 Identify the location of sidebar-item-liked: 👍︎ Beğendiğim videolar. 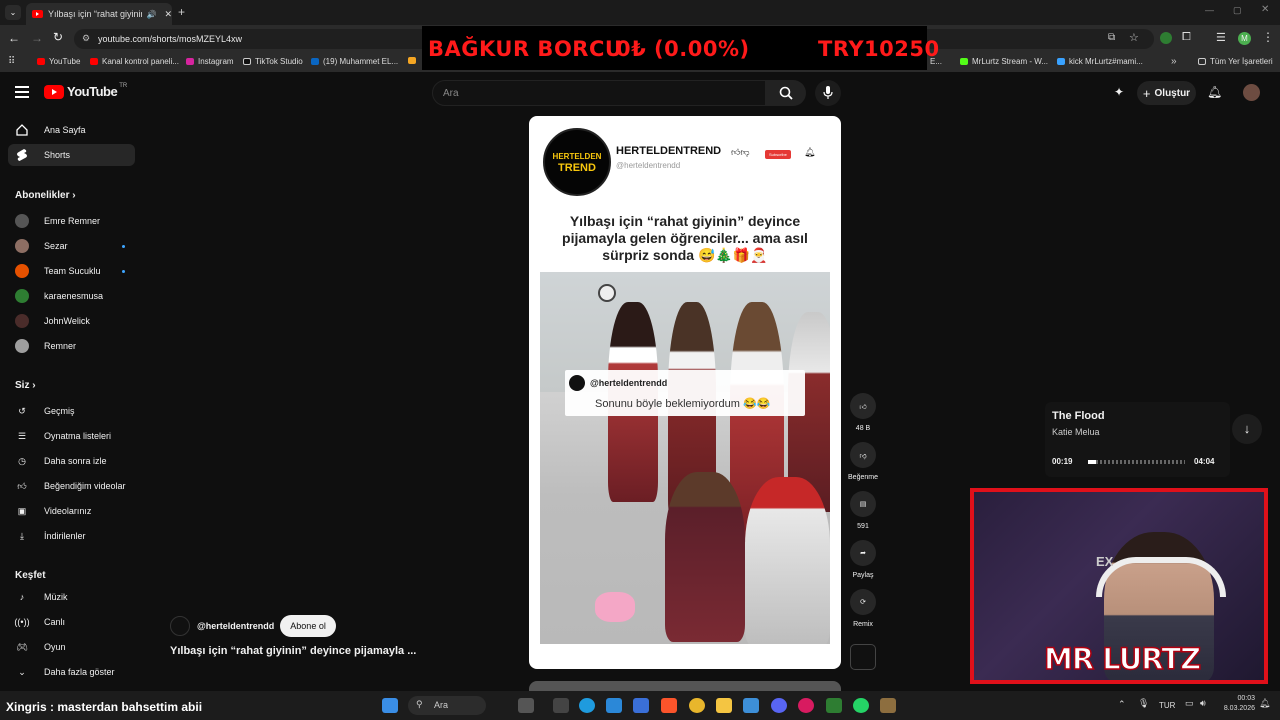
(71, 486).